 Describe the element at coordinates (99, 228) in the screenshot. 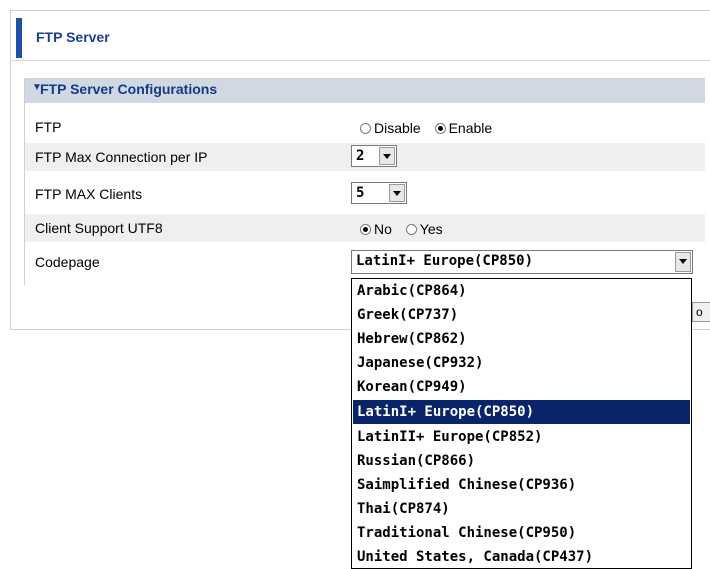

I see `utf8-label: Client Support UTF8` at that location.